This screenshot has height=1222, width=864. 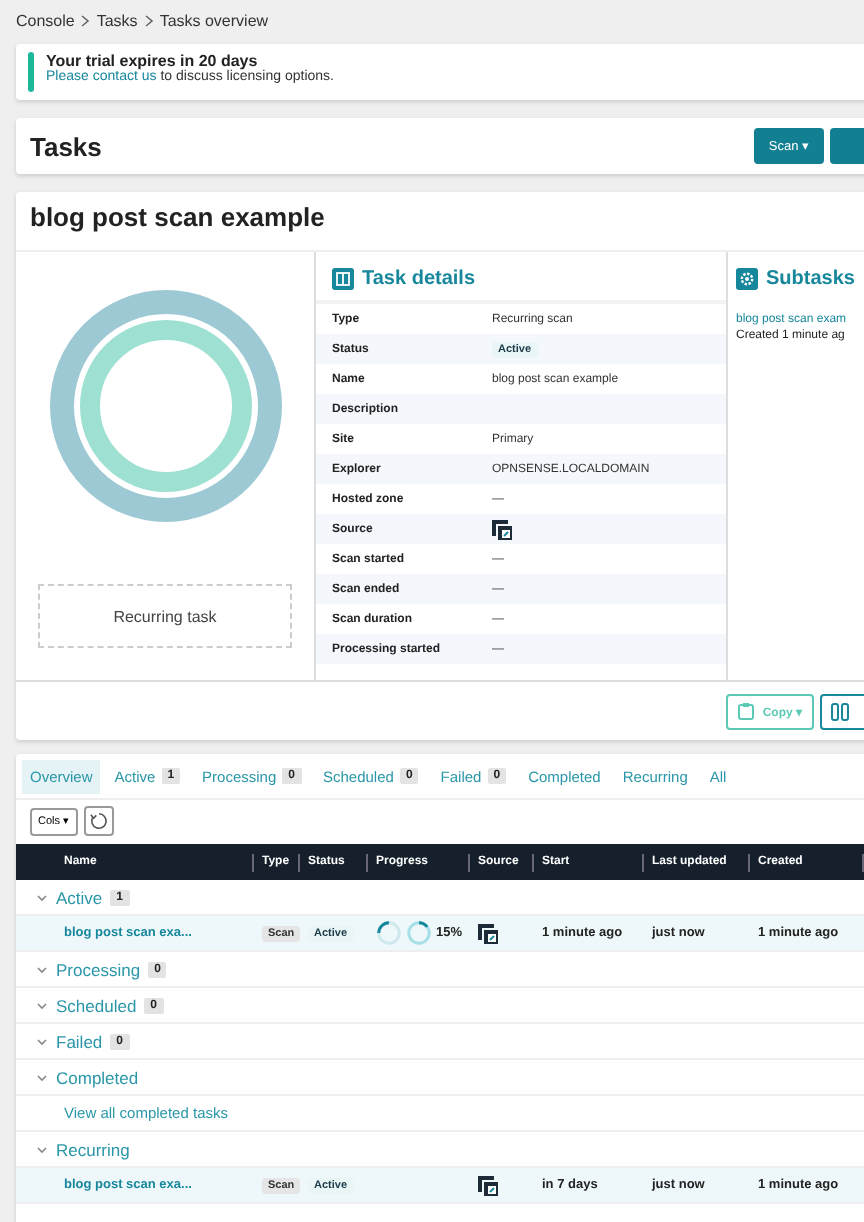 What do you see at coordinates (165, 616) in the screenshot?
I see `task-kind-label: Recurring task` at bounding box center [165, 616].